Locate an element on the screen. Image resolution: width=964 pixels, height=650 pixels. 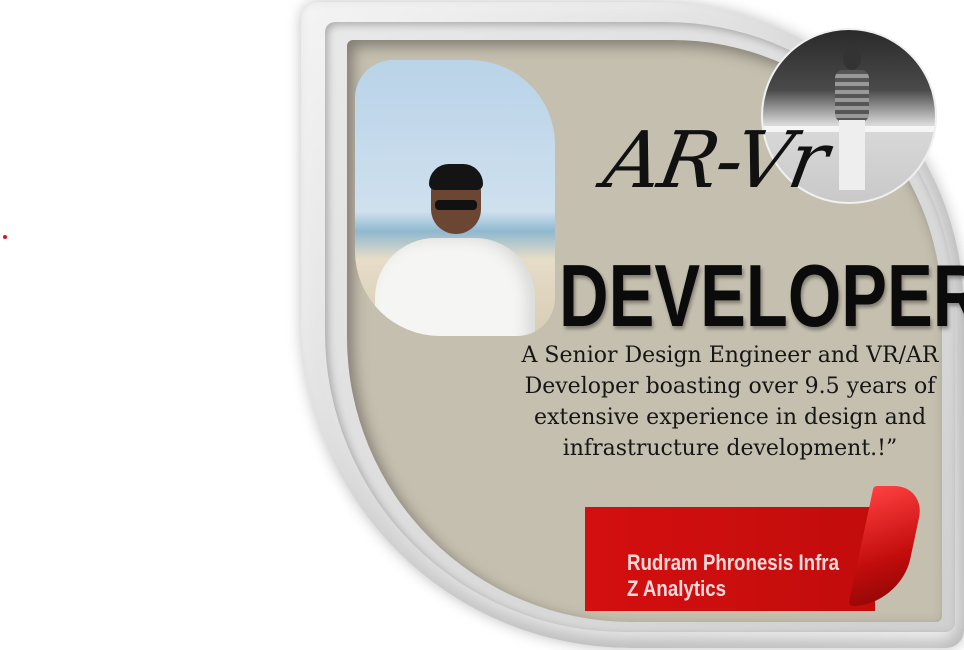
avatar-person-torso is located at coordinates (852, 96).